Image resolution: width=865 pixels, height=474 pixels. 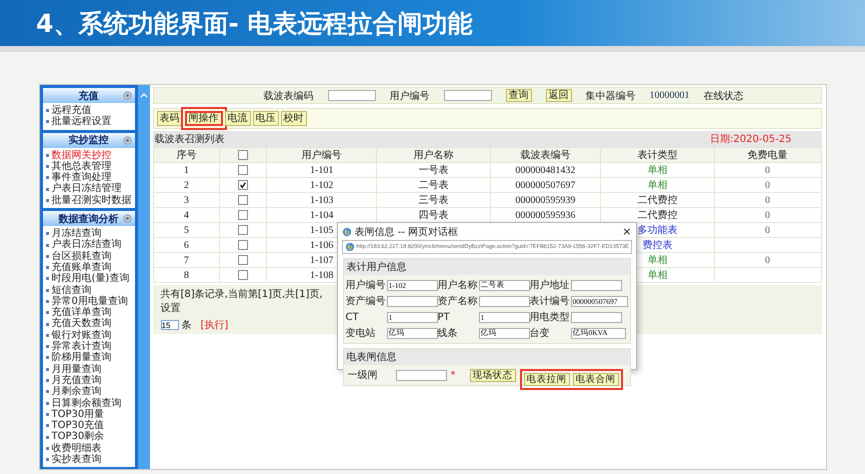 What do you see at coordinates (410, 96) in the screenshot?
I see `field-label: 用户编号` at bounding box center [410, 96].